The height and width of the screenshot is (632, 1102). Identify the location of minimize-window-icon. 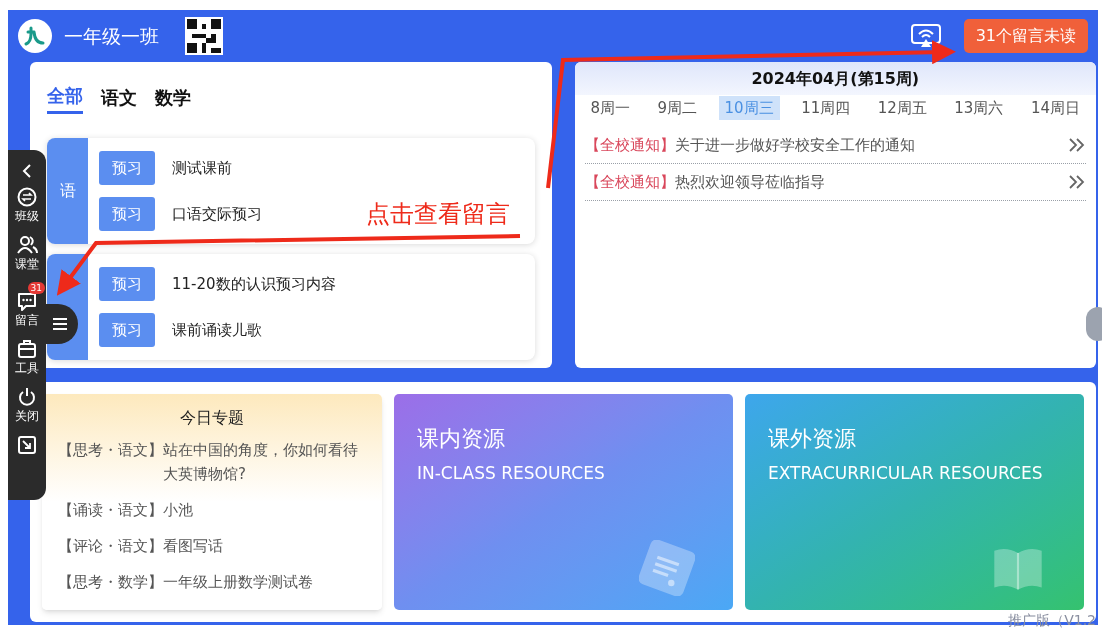
(27, 445).